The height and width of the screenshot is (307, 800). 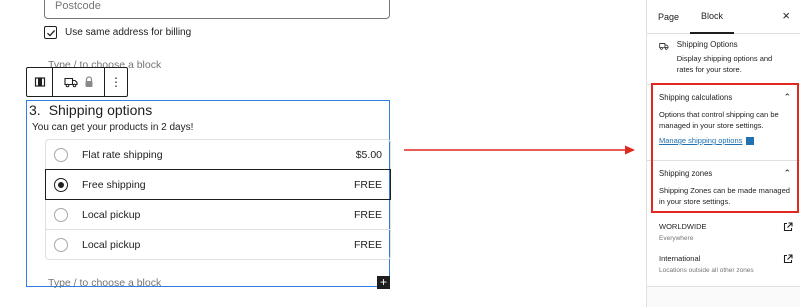 I want to click on more-options-button: ⋮, so click(x=116, y=82).